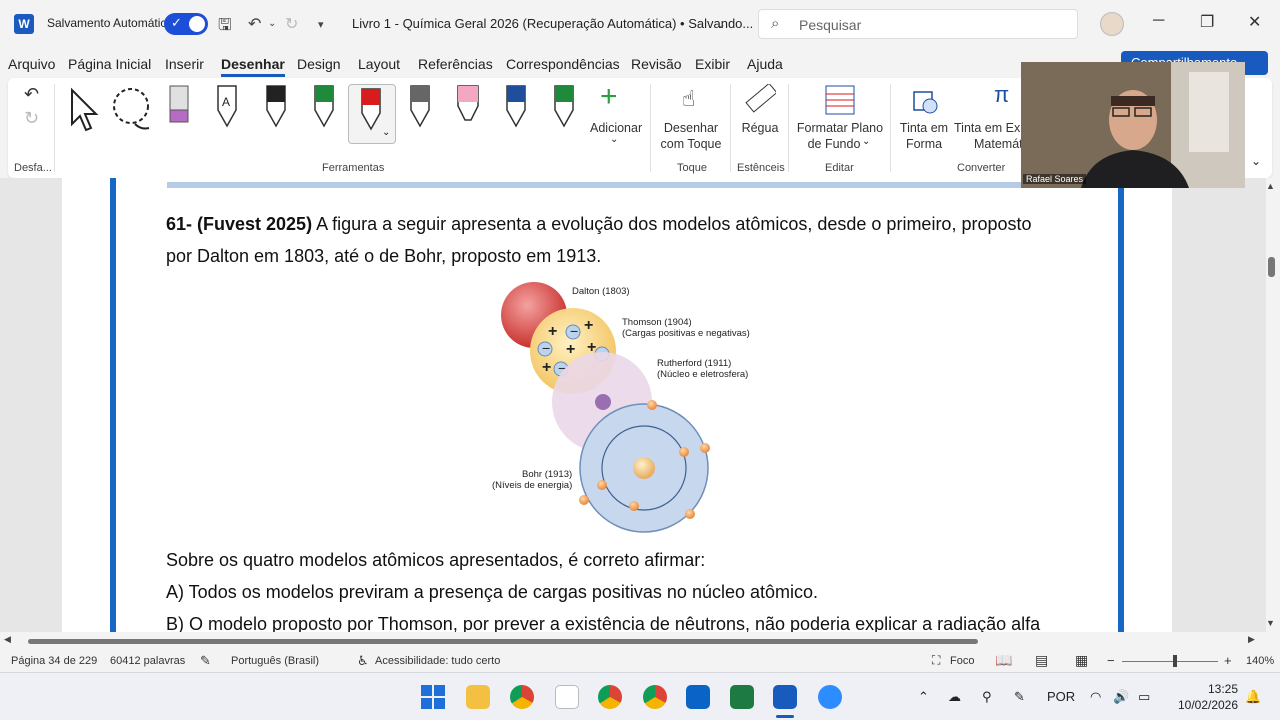 The height and width of the screenshot is (720, 1280). Describe the element at coordinates (721, 24) in the screenshot. I see `title-chevron-down-icon: ⌄` at that location.